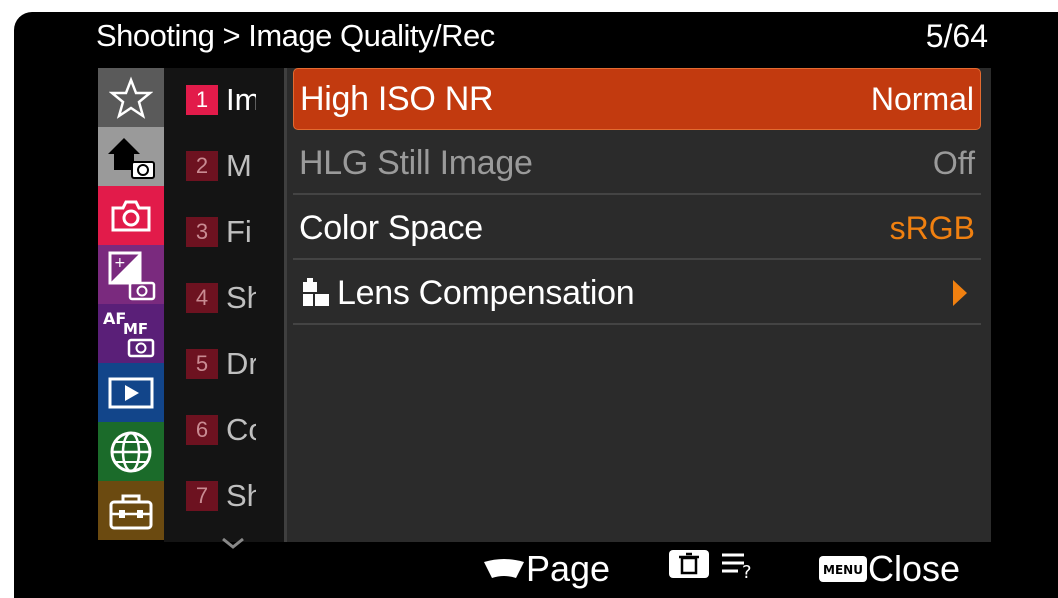 Image resolution: width=1058 pixels, height=598 pixels. I want to click on menu-item-value: Normal, so click(922, 98).